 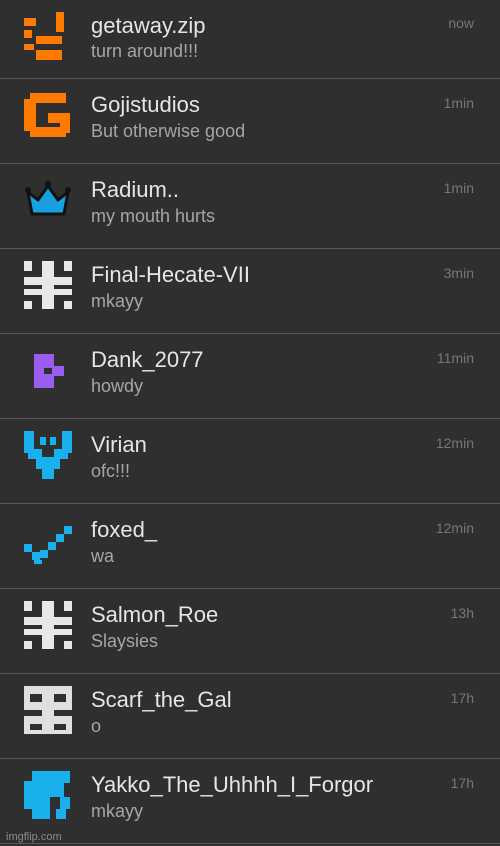 I want to click on conversation-row-foxed: foxed_ wa 12min, so click(x=250, y=546).